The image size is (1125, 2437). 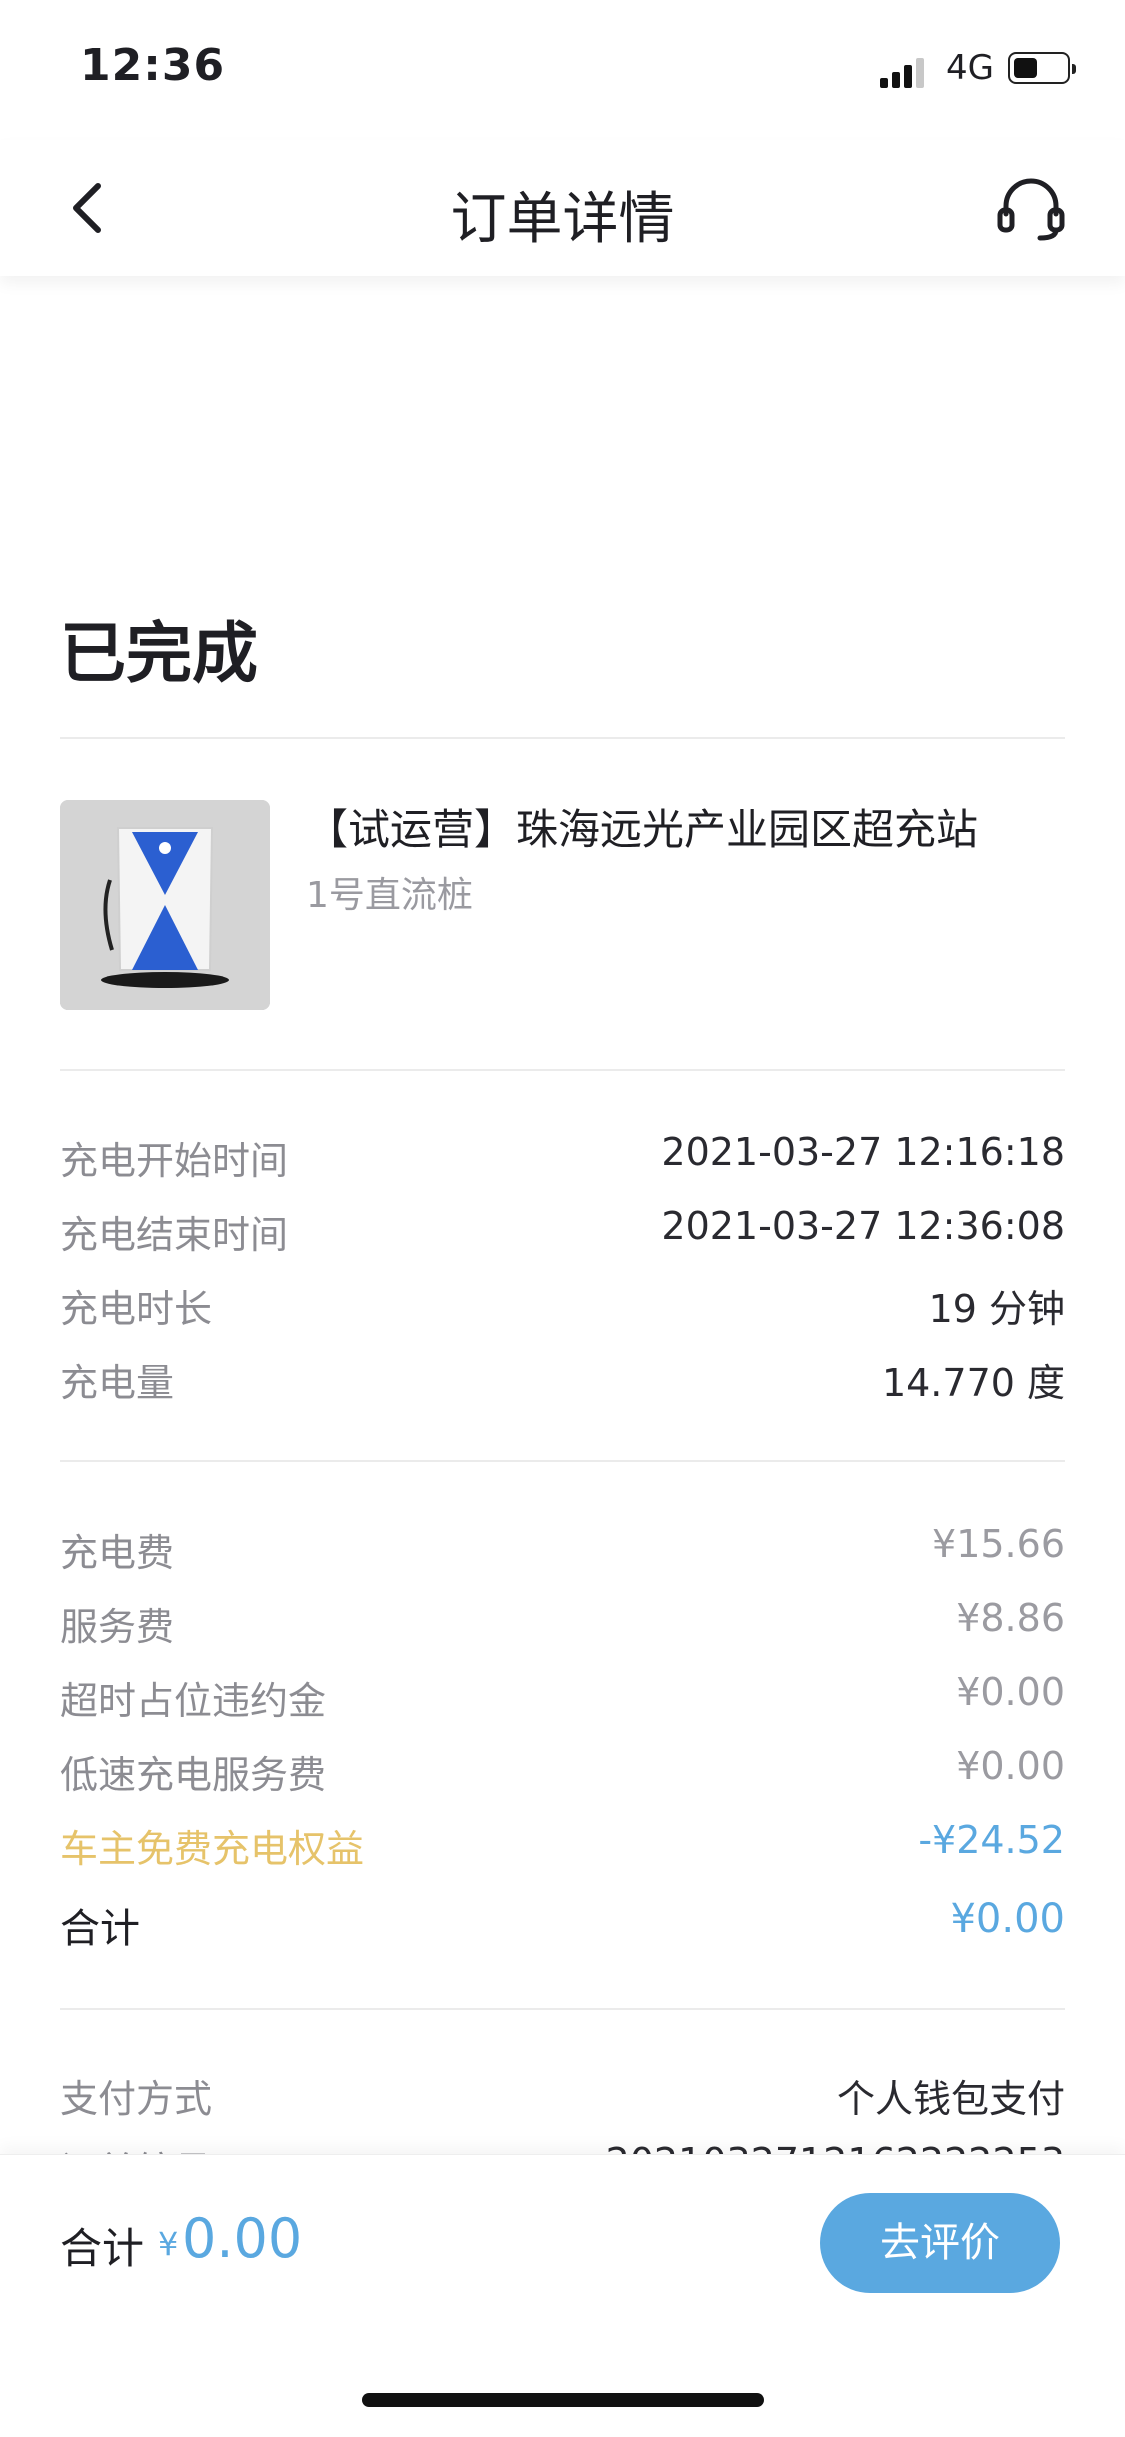 What do you see at coordinates (102, 2248) in the screenshot?
I see `bottom-total-label: 合计` at bounding box center [102, 2248].